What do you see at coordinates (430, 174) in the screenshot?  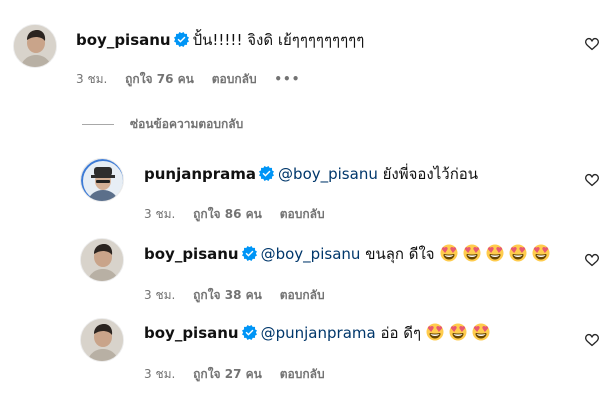 I see `comment-text: ยังพี่จองไว้ก่อน` at bounding box center [430, 174].